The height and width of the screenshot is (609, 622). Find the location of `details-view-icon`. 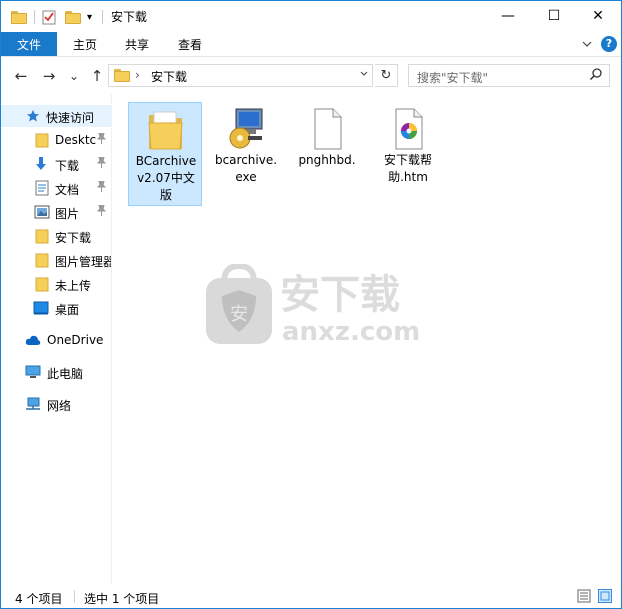

details-view-icon is located at coordinates (584, 596).